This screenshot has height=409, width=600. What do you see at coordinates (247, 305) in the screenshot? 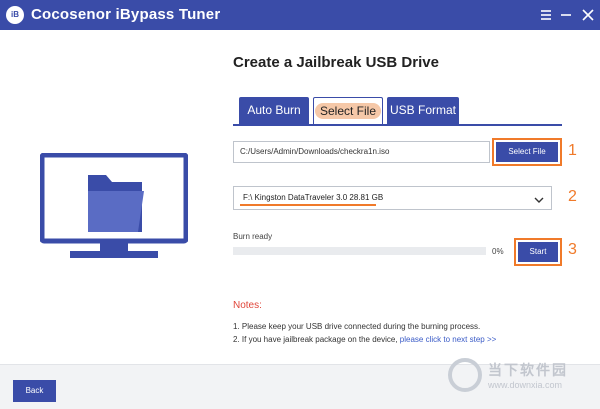
I see `notes-title: Notes:` at bounding box center [247, 305].